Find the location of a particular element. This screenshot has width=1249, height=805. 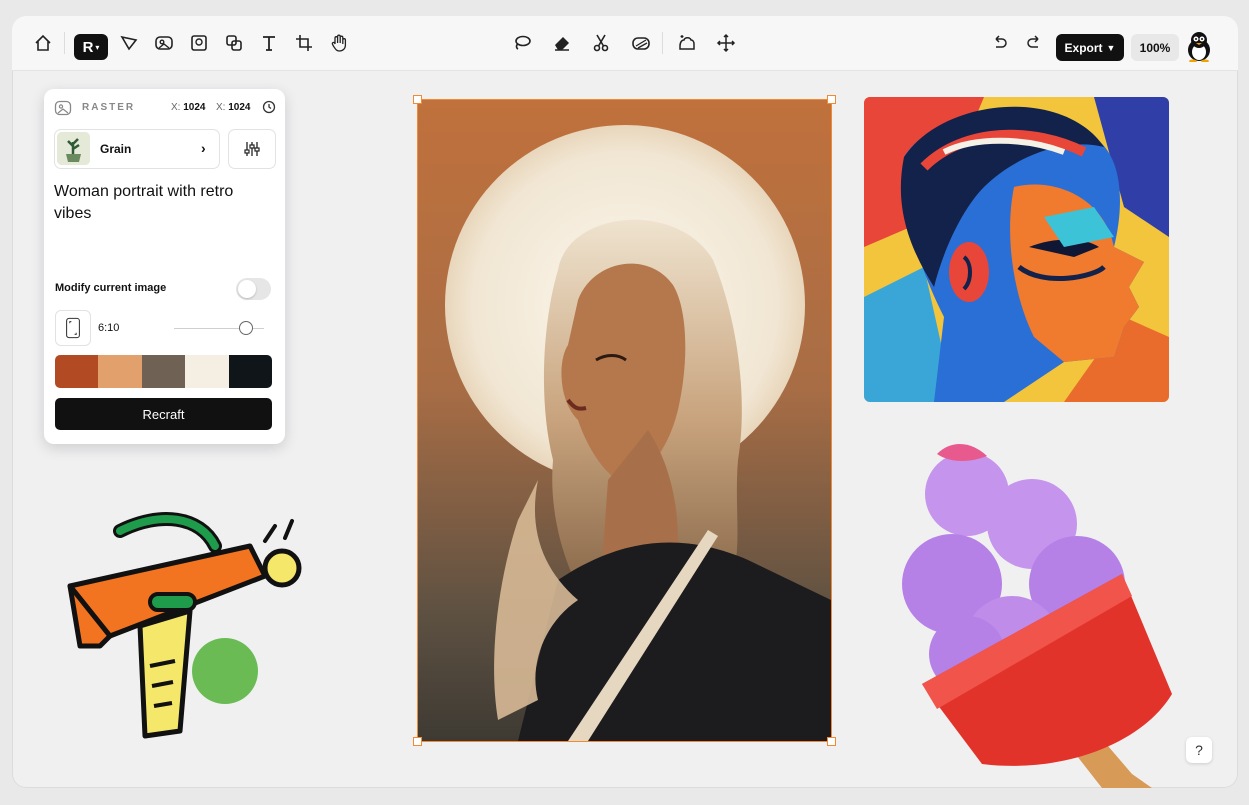

logo-menu-button: R ▾ is located at coordinates (91, 47).